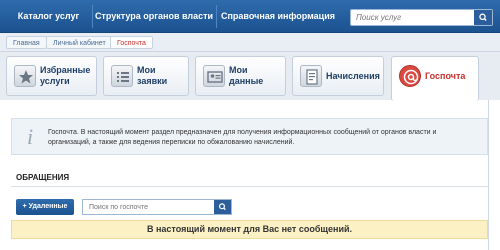 The width and height of the screenshot is (500, 250). I want to click on tab-gospochta: Госпочта, so click(435, 78).